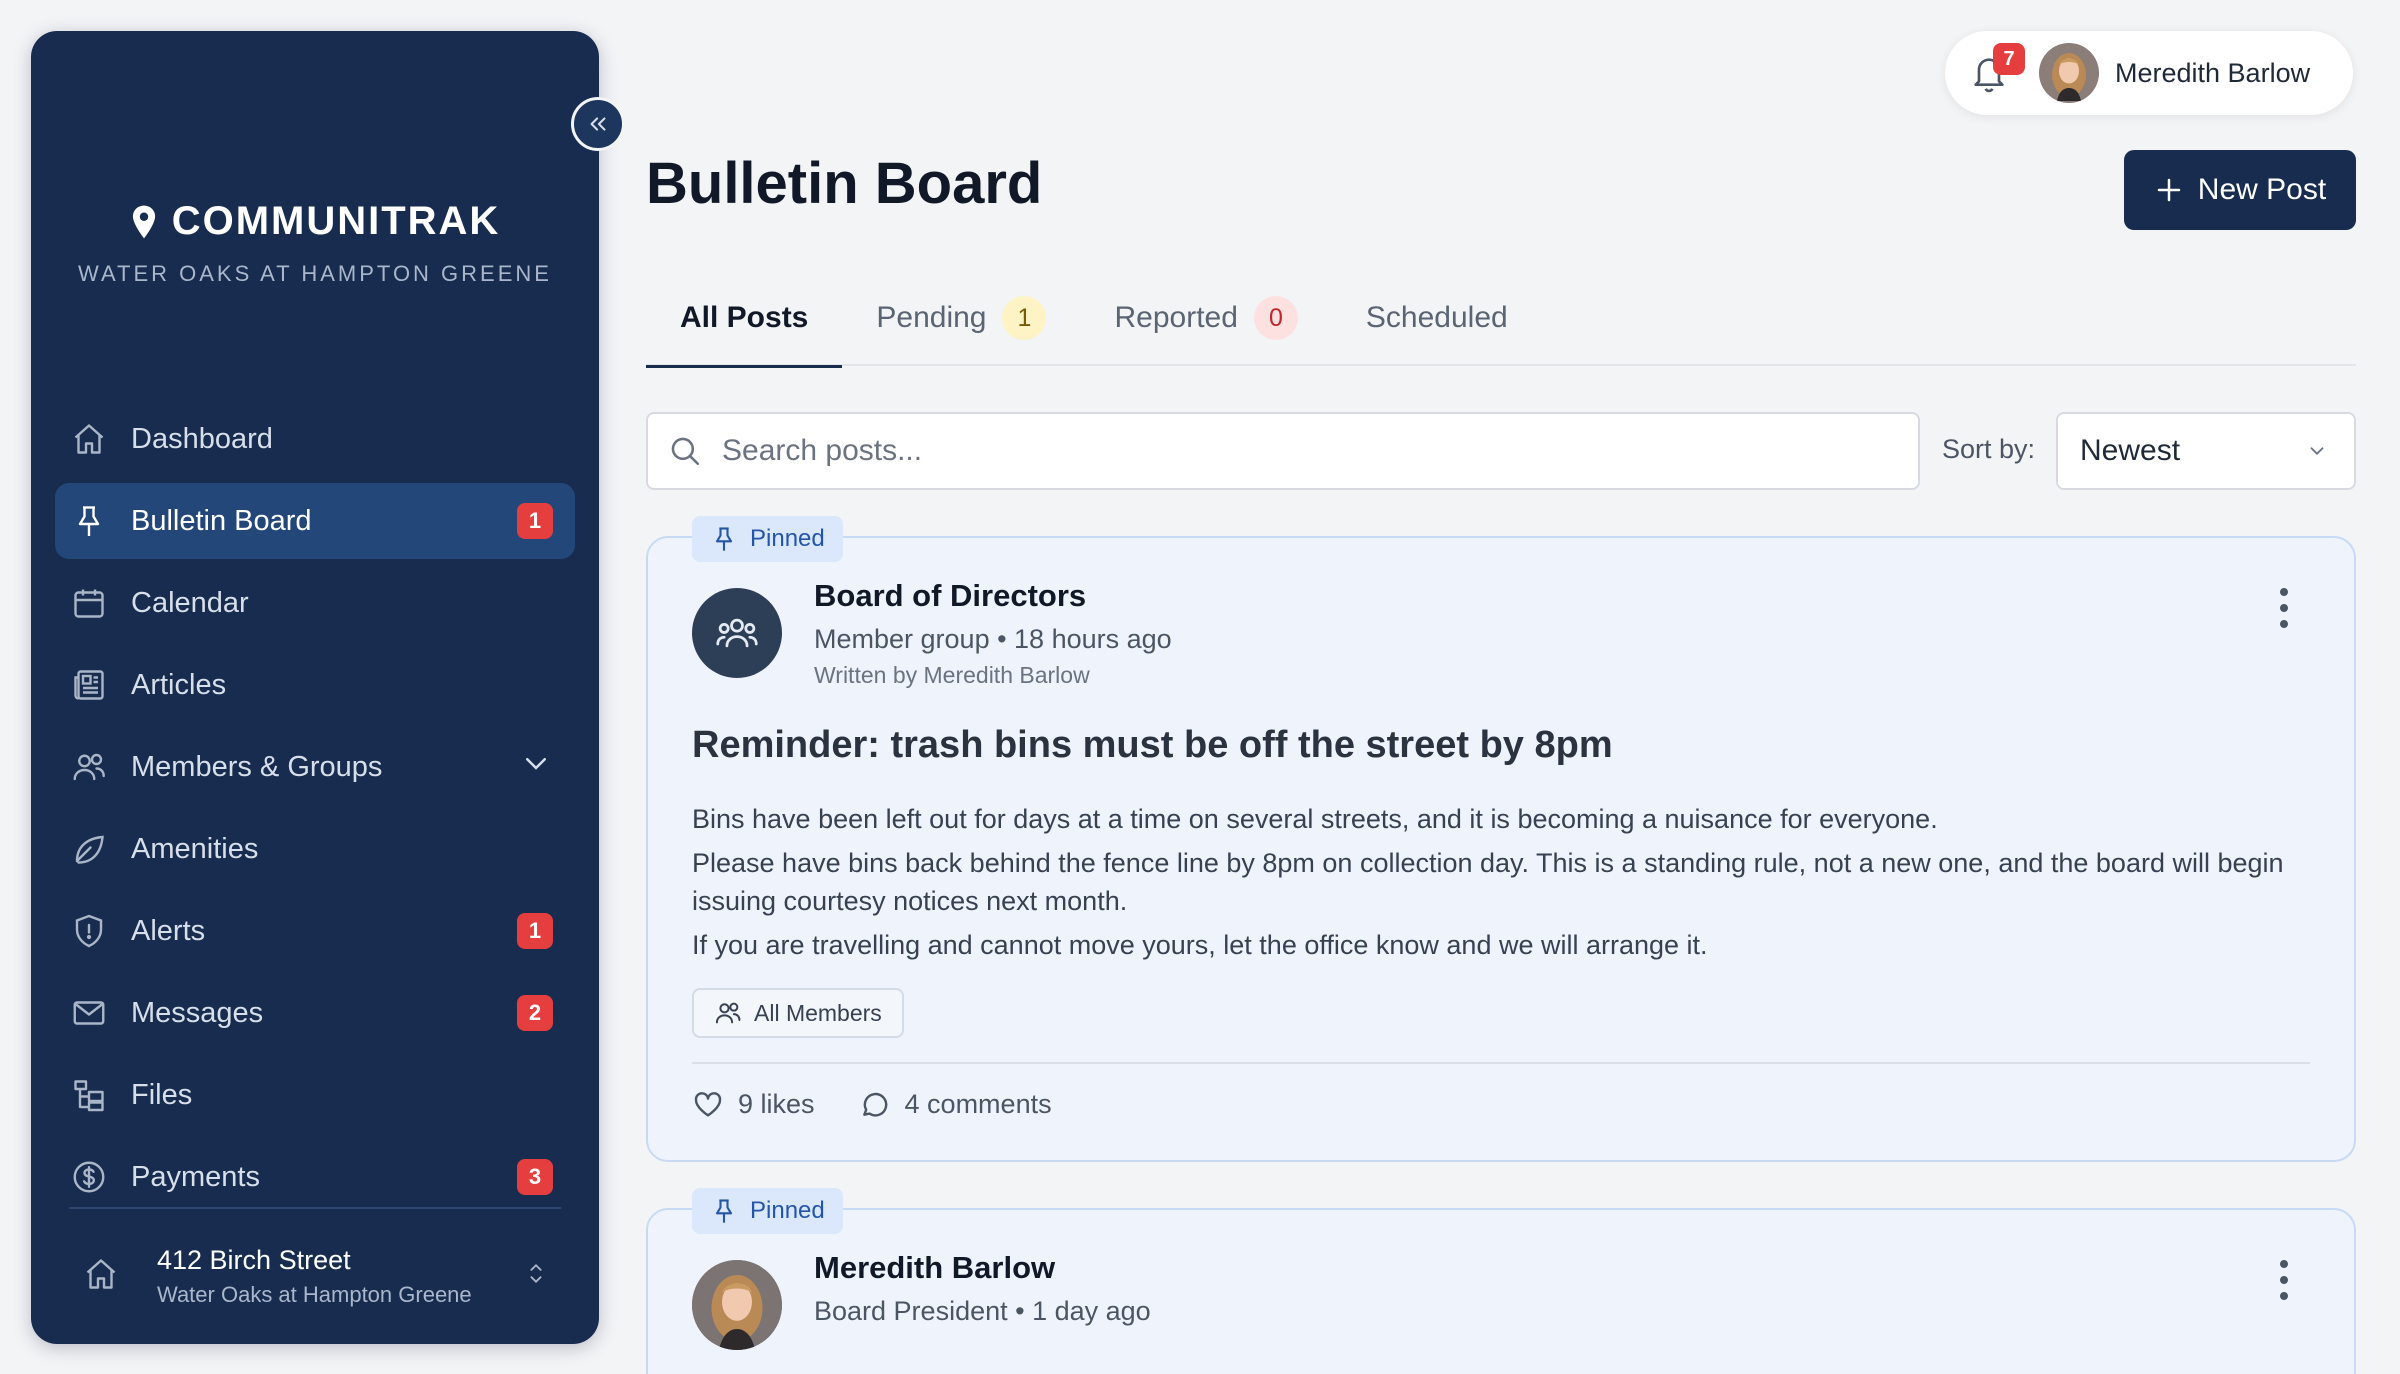 The width and height of the screenshot is (2400, 1374). What do you see at coordinates (2169, 190) in the screenshot?
I see `plus-icon` at bounding box center [2169, 190].